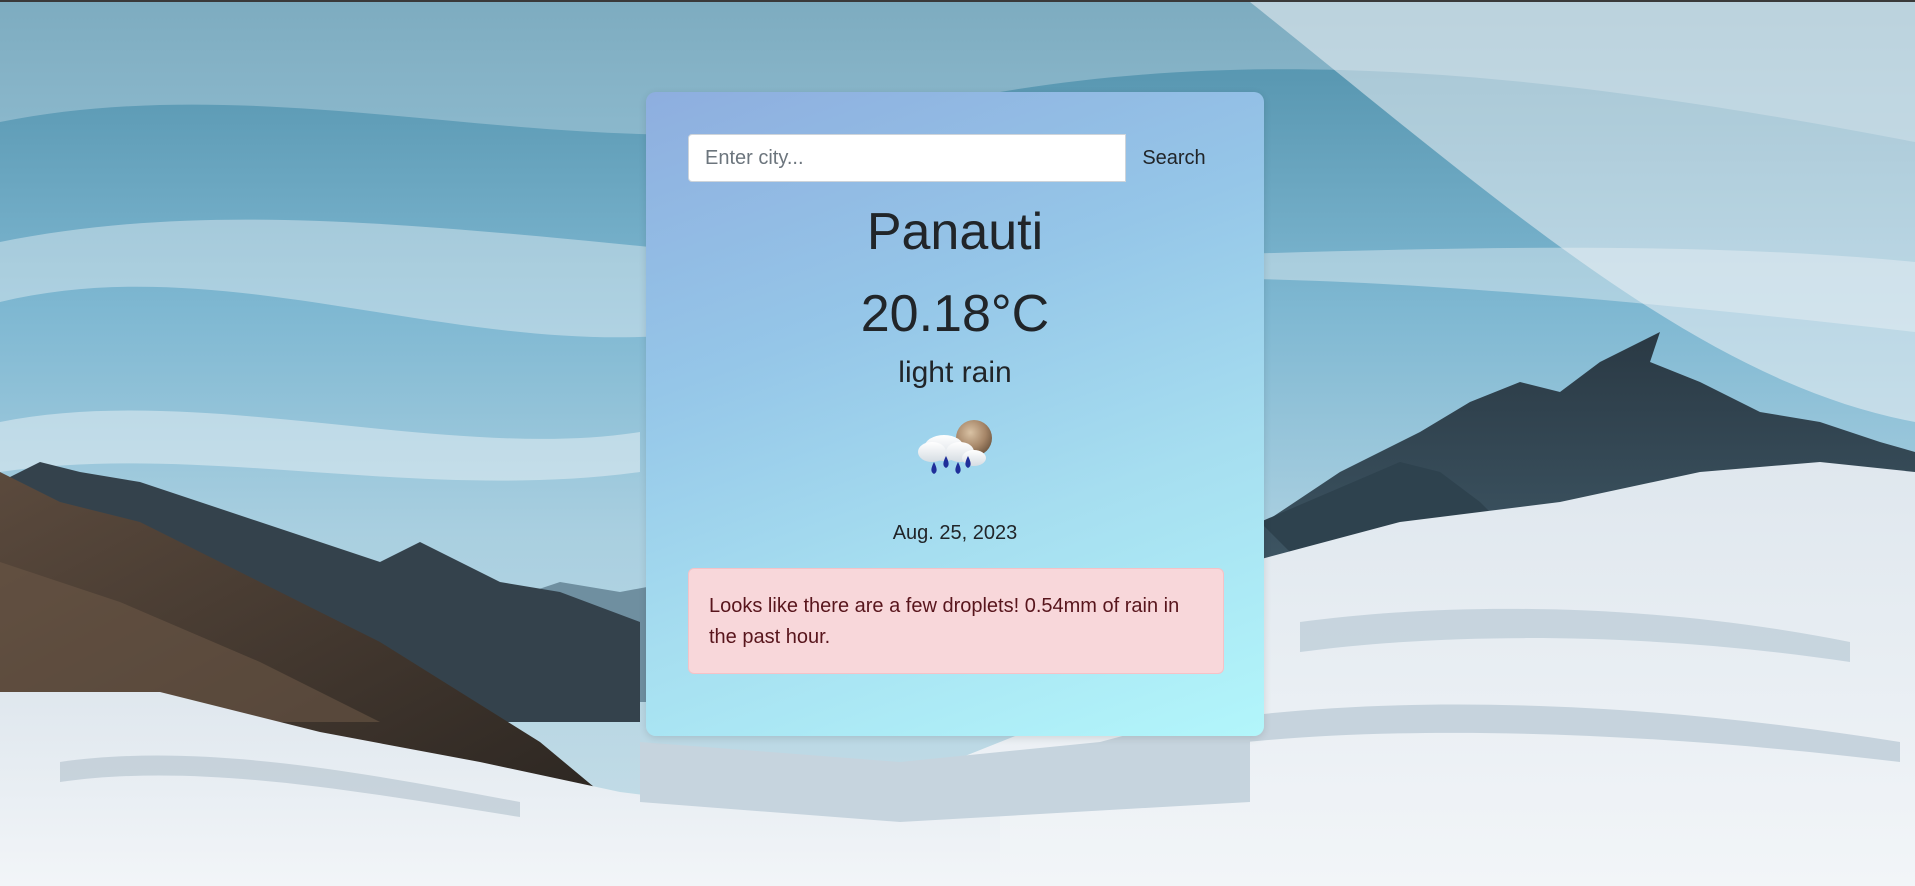 The image size is (1915, 886). I want to click on temperature-value: 20.18°C, so click(955, 314).